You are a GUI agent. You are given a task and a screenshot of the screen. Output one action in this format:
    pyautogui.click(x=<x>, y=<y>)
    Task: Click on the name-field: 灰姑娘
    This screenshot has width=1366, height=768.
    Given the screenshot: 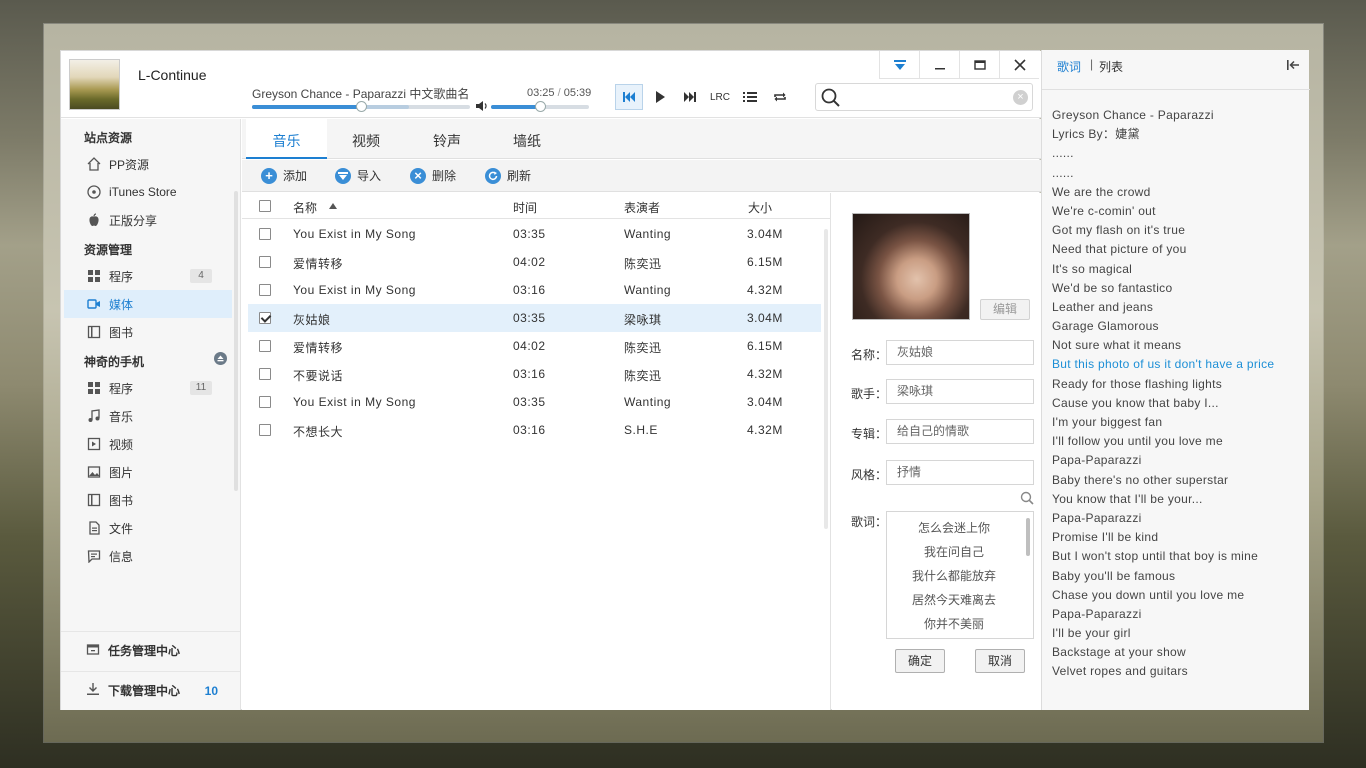 What is the action you would take?
    pyautogui.click(x=960, y=352)
    